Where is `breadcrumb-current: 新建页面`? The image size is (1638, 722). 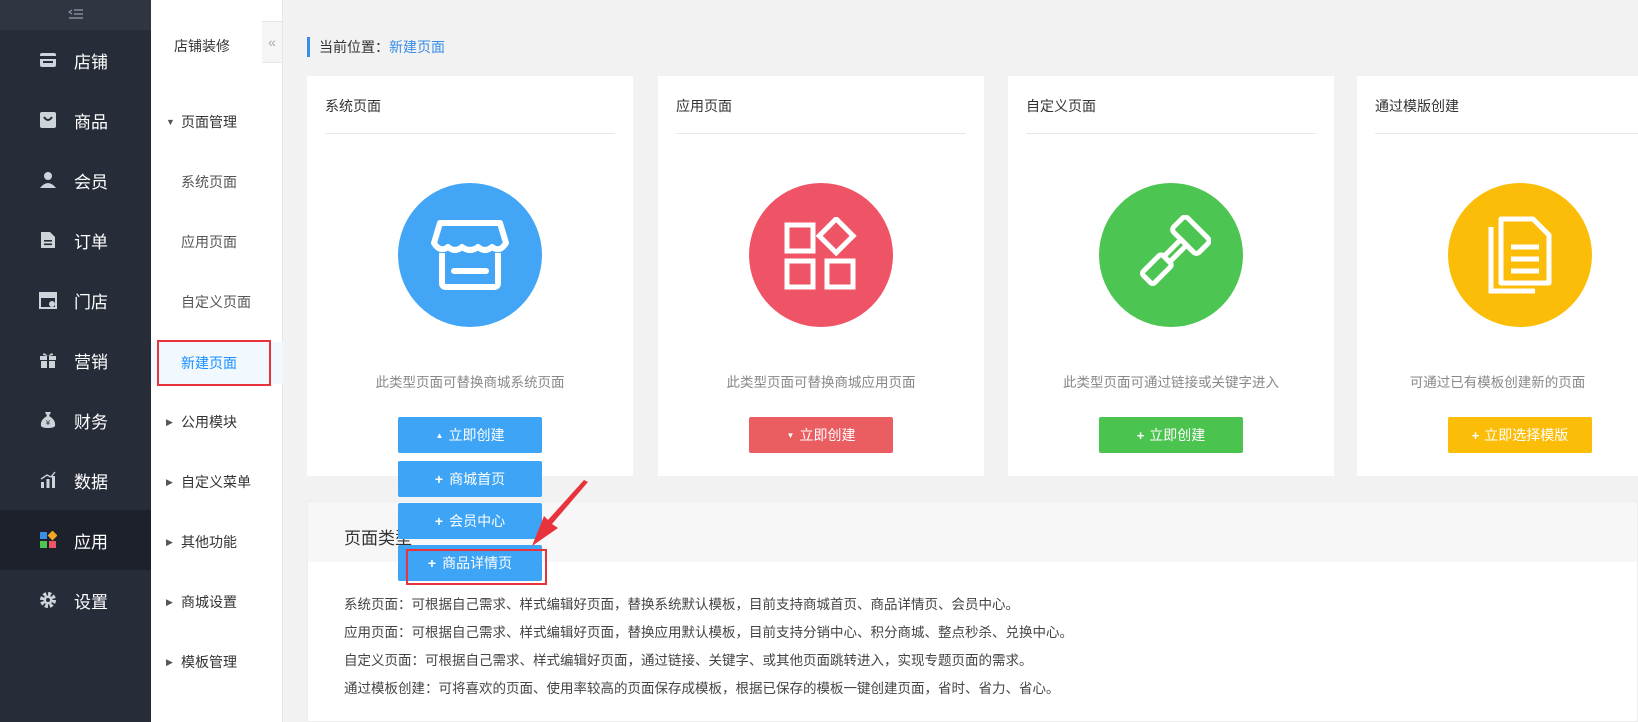
breadcrumb-current: 新建页面 is located at coordinates (417, 47).